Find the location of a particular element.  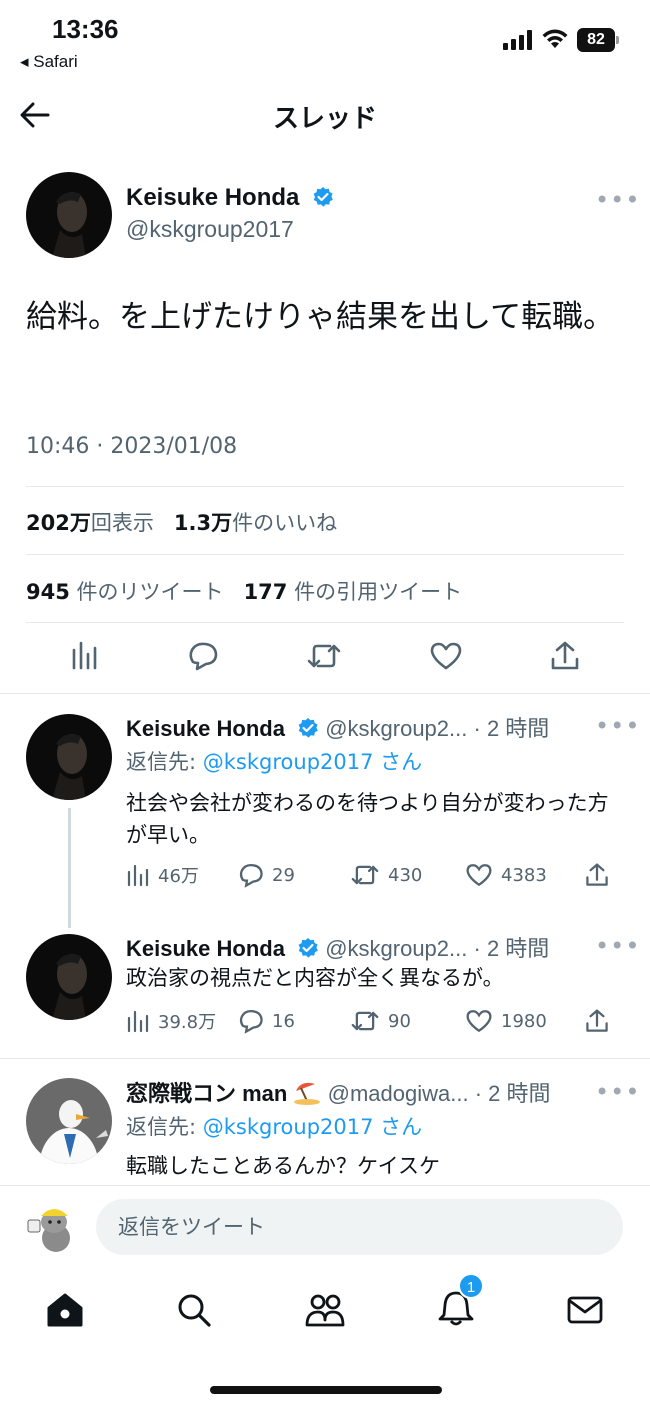

reply-action-bar: 46万 29 430 4383 is located at coordinates (368, 875).